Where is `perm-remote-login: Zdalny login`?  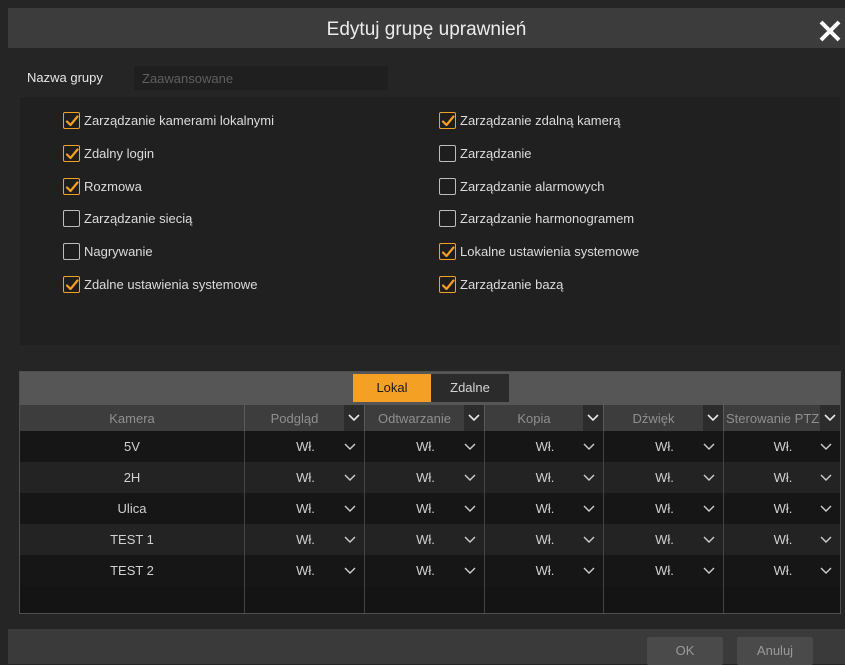
perm-remote-login: Zdalny login is located at coordinates (108, 153).